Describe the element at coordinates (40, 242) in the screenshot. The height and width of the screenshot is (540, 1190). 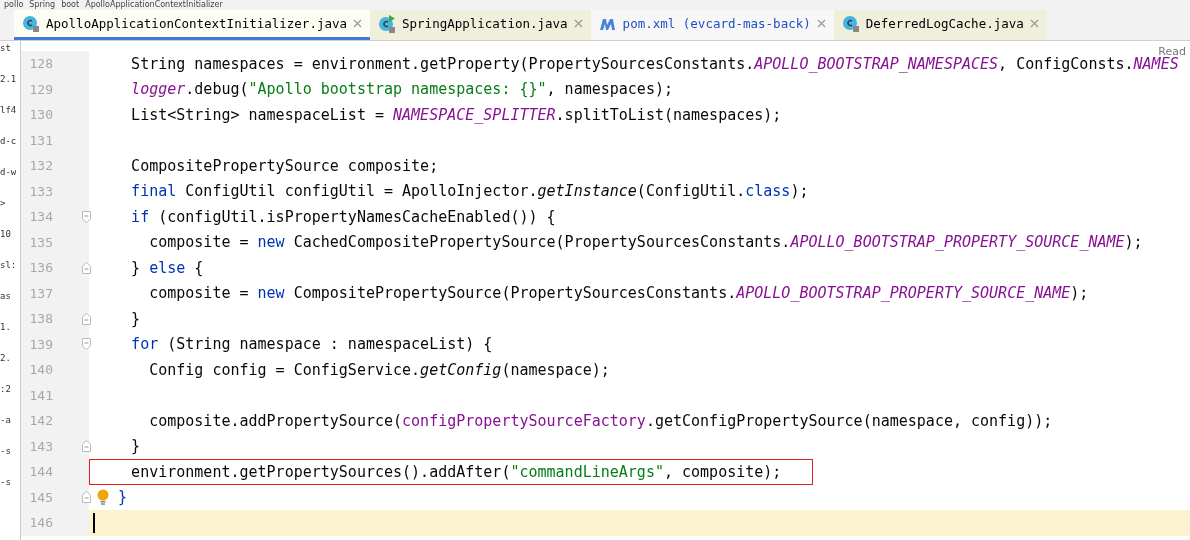
I see `line-number: 135` at that location.